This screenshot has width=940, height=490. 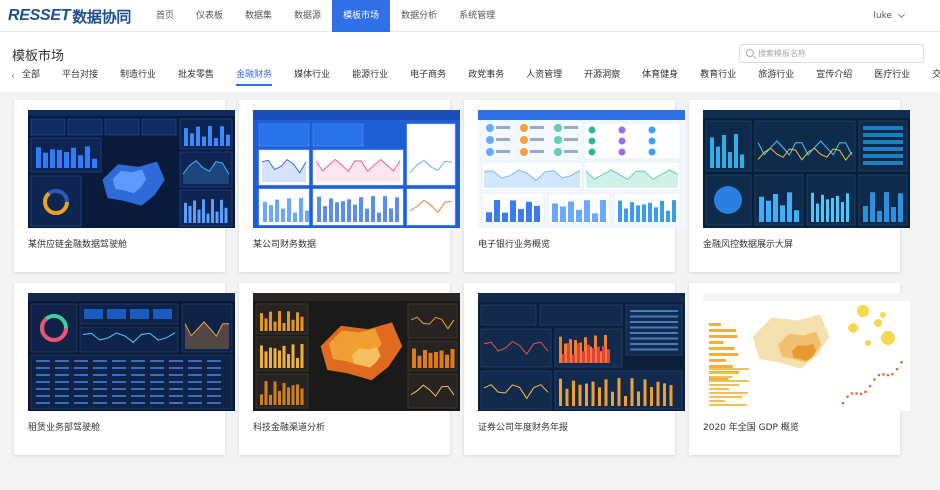 What do you see at coordinates (936, 76) in the screenshot?
I see `category-tab: 交通运` at bounding box center [936, 76].